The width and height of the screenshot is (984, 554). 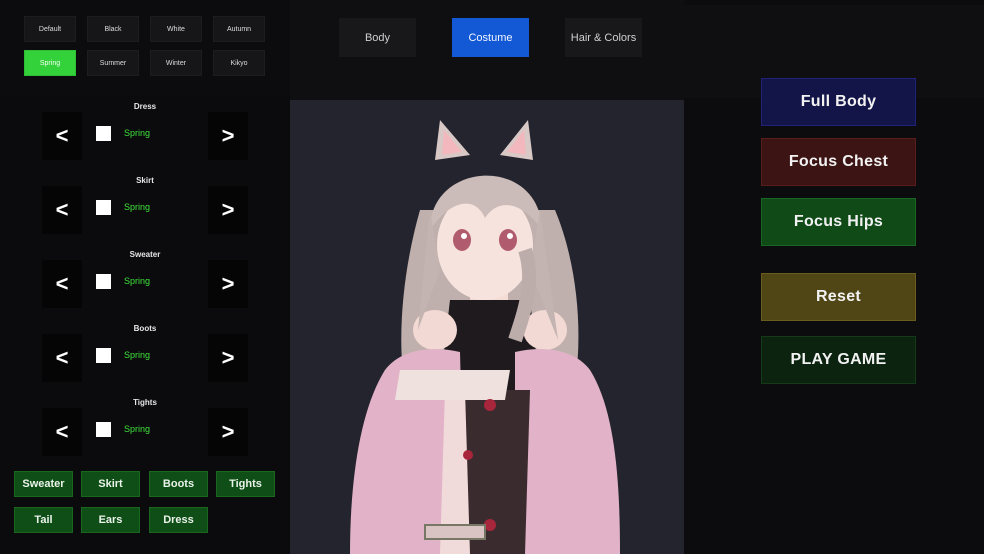 I want to click on slot-title: Tights, so click(x=145, y=402).